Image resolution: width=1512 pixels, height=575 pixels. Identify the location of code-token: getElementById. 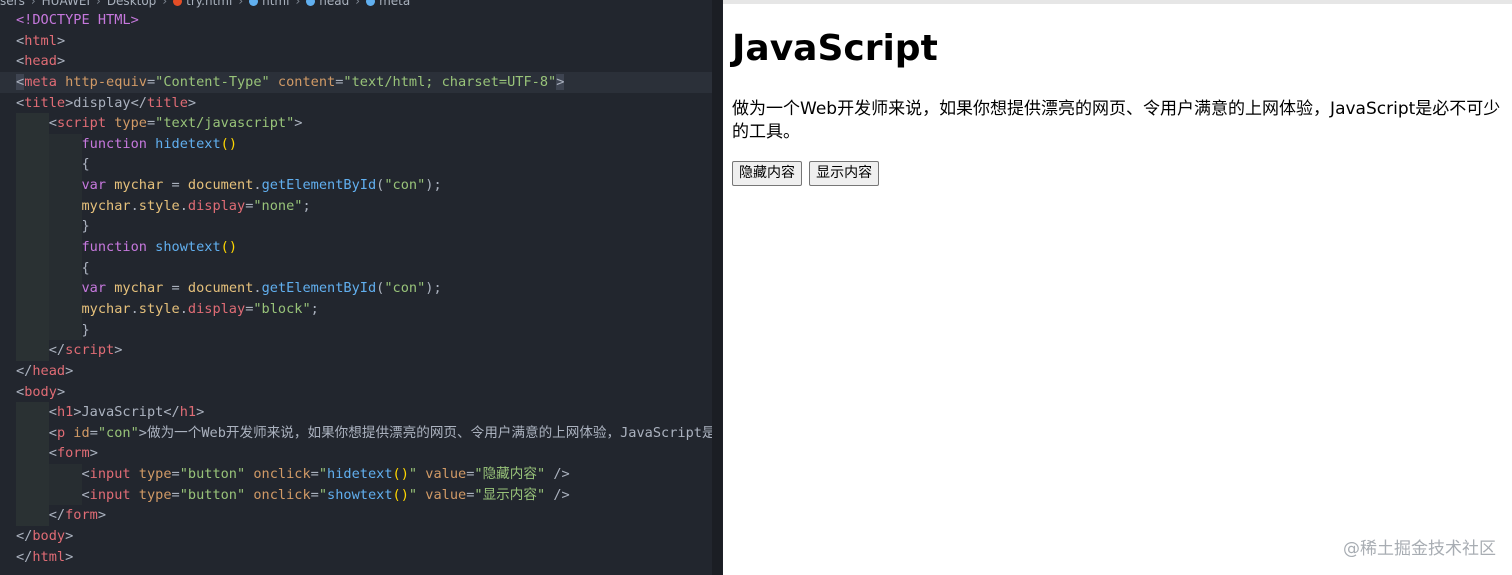
(319, 185).